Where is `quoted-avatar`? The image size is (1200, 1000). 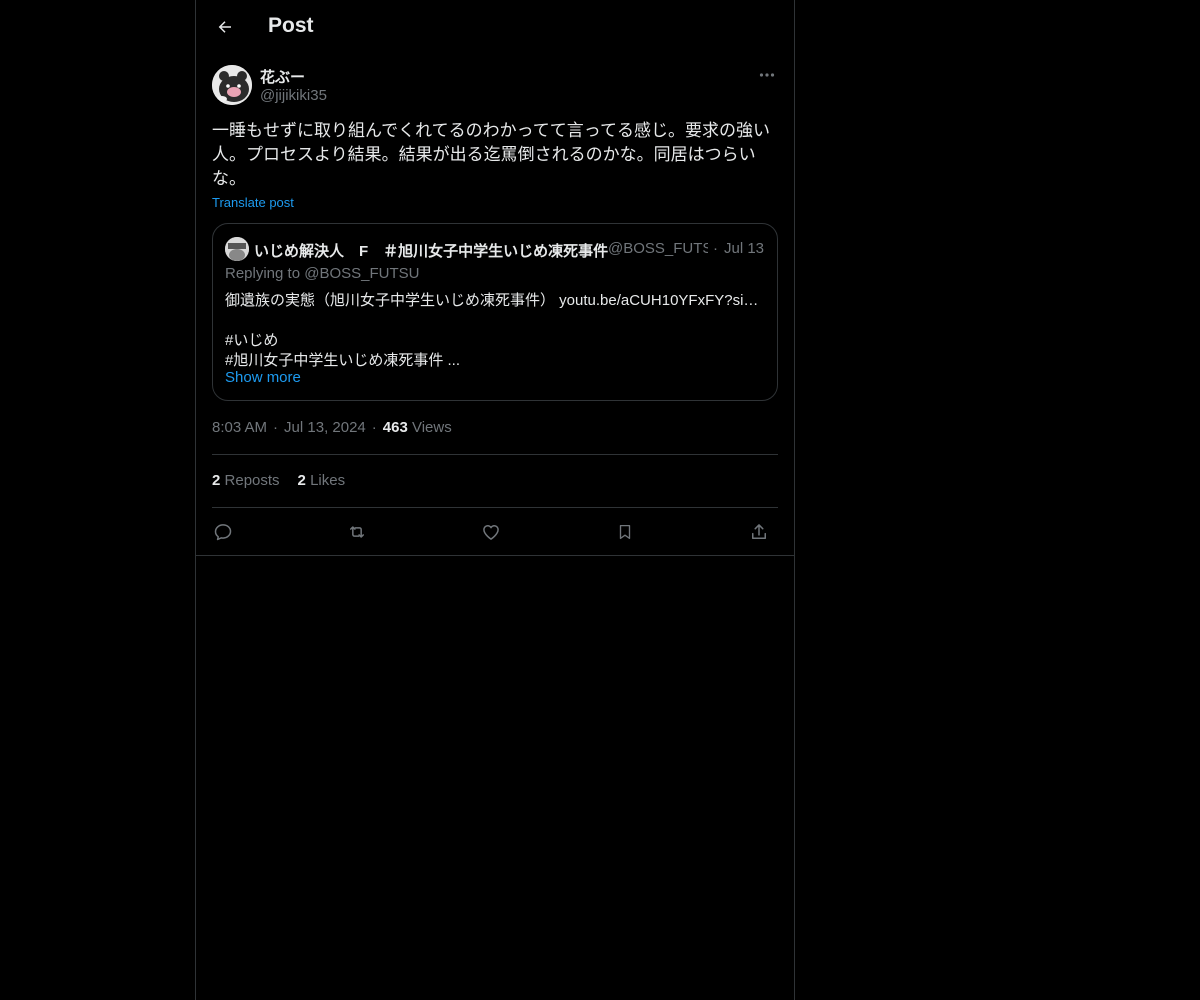 quoted-avatar is located at coordinates (237, 249).